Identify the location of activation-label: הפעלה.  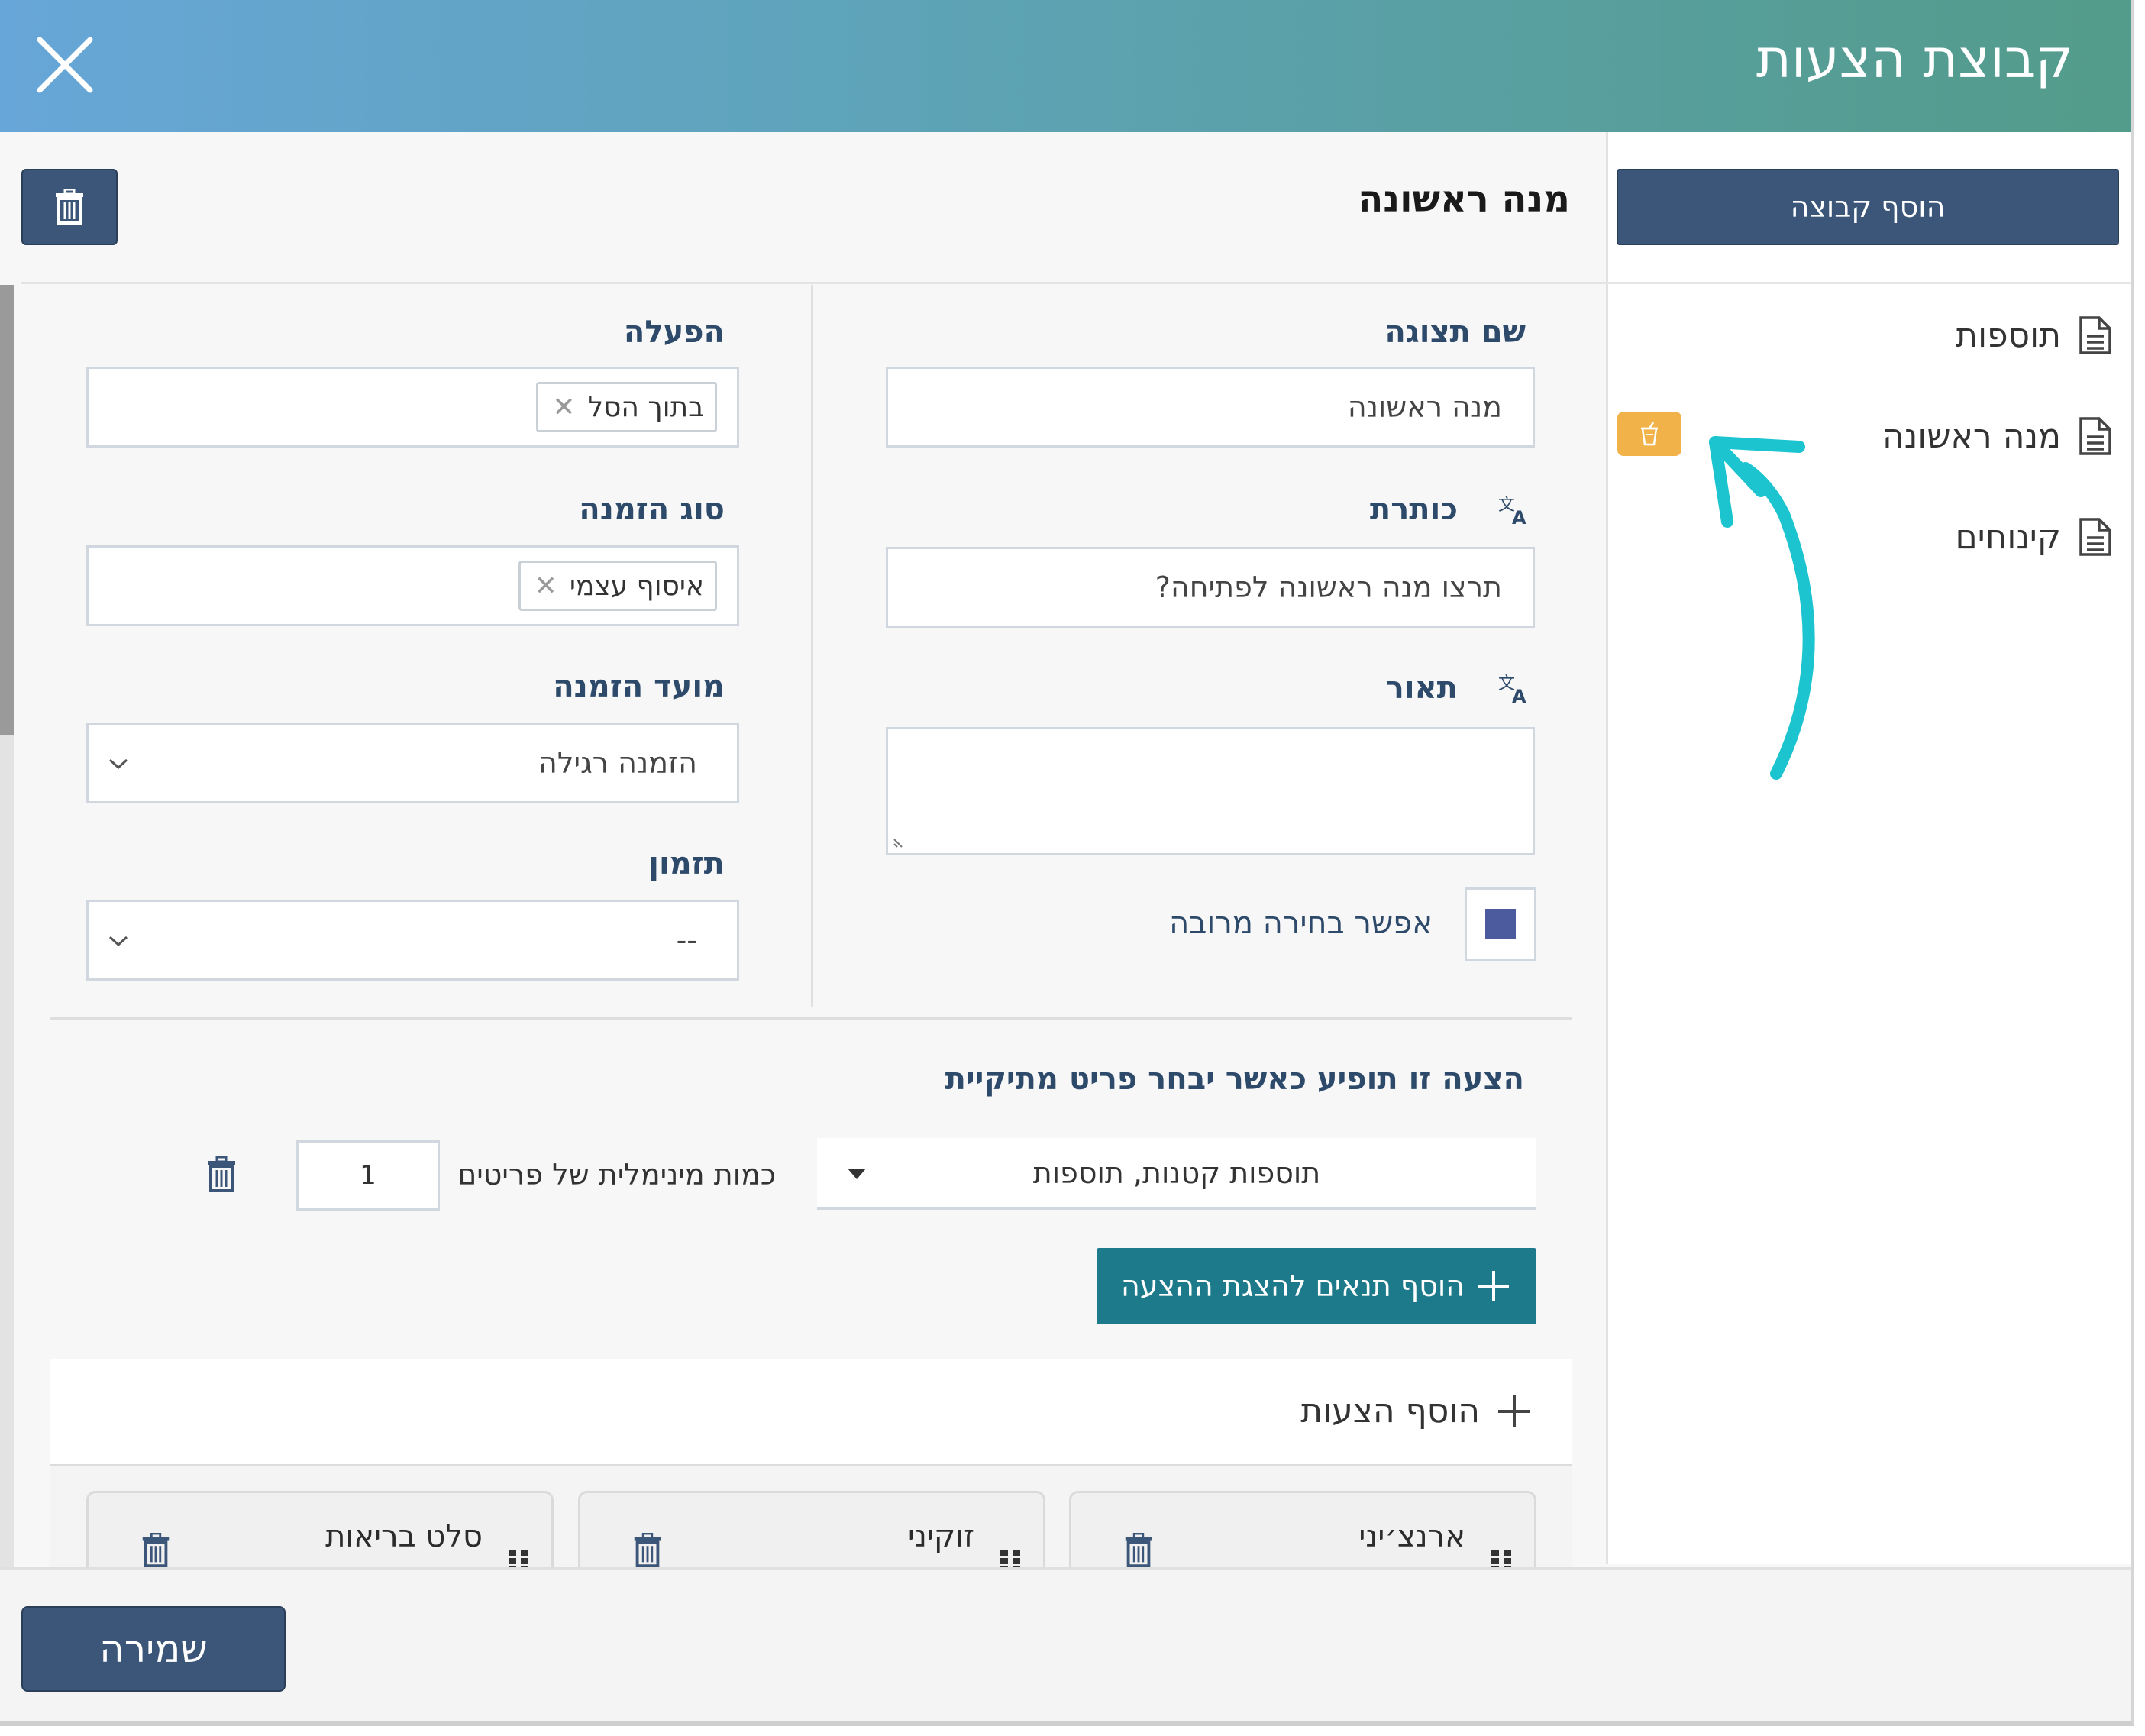
(674, 332).